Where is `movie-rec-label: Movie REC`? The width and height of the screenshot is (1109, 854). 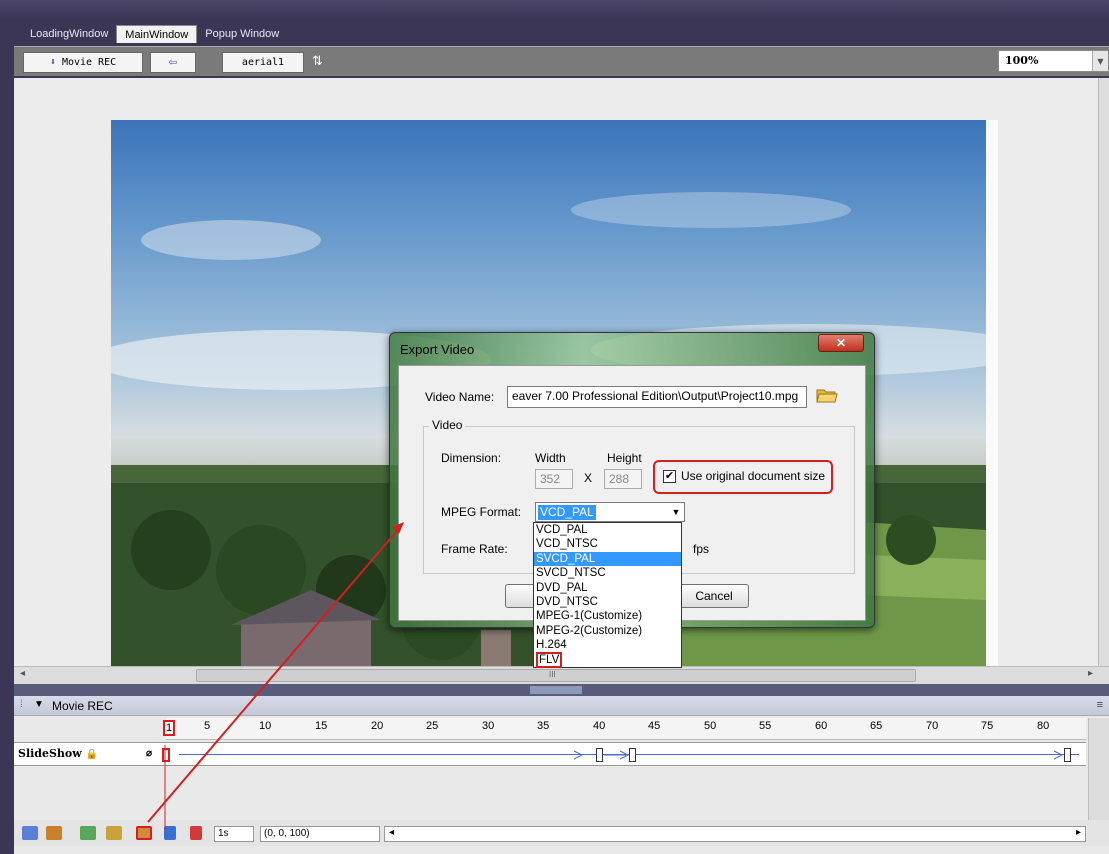 movie-rec-label: Movie REC is located at coordinates (89, 62).